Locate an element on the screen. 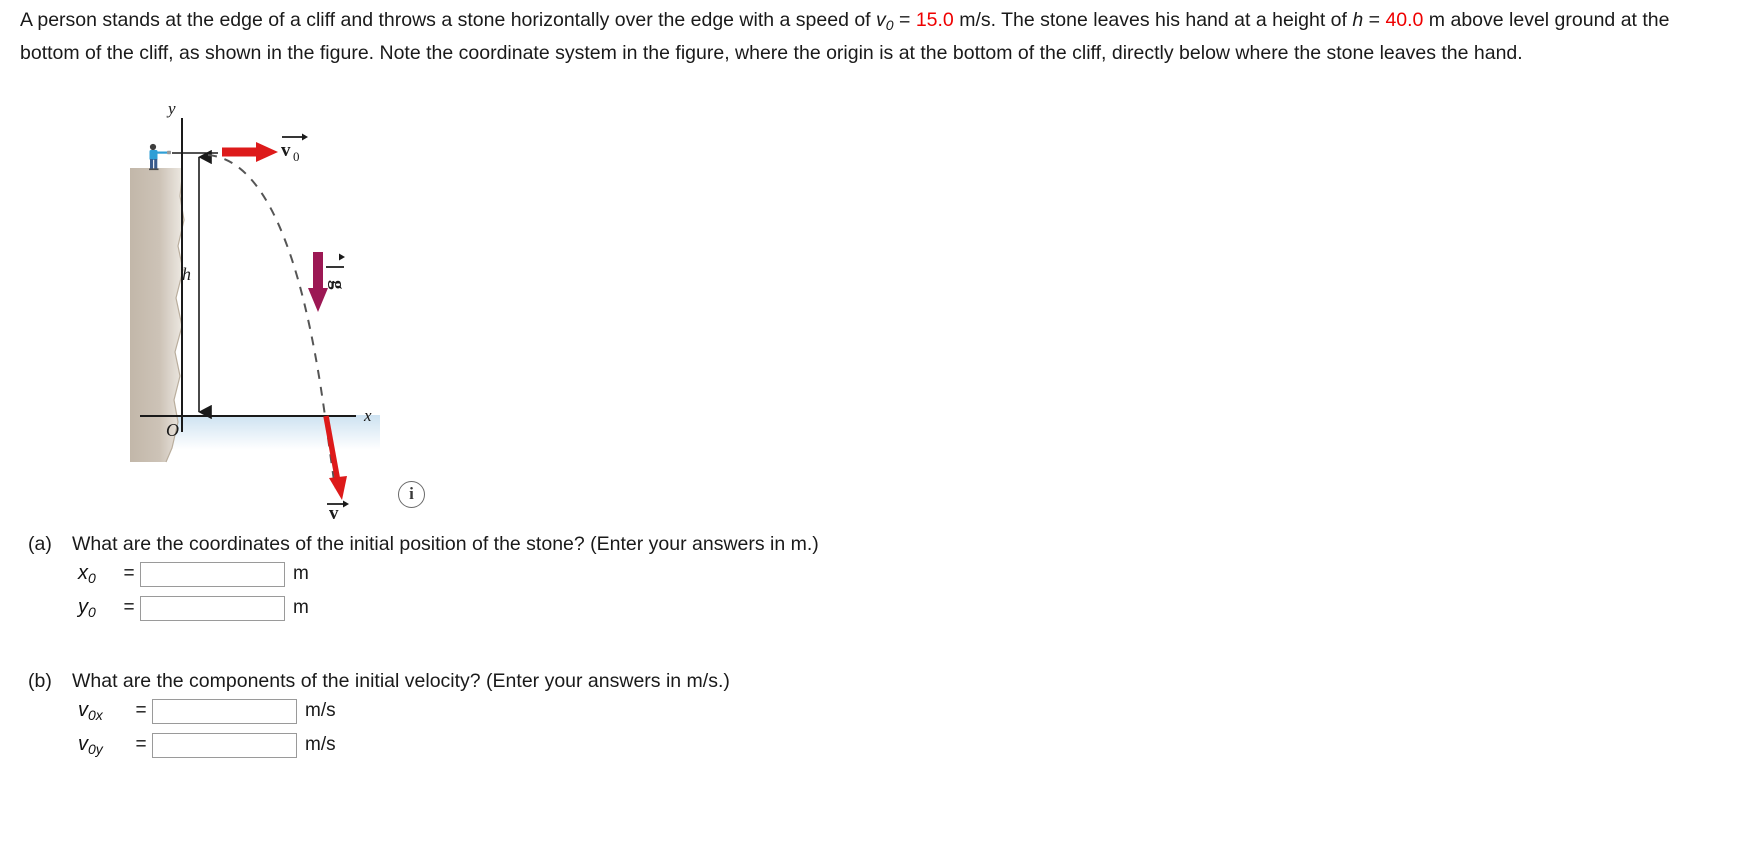  v0y-input is located at coordinates (224, 745).